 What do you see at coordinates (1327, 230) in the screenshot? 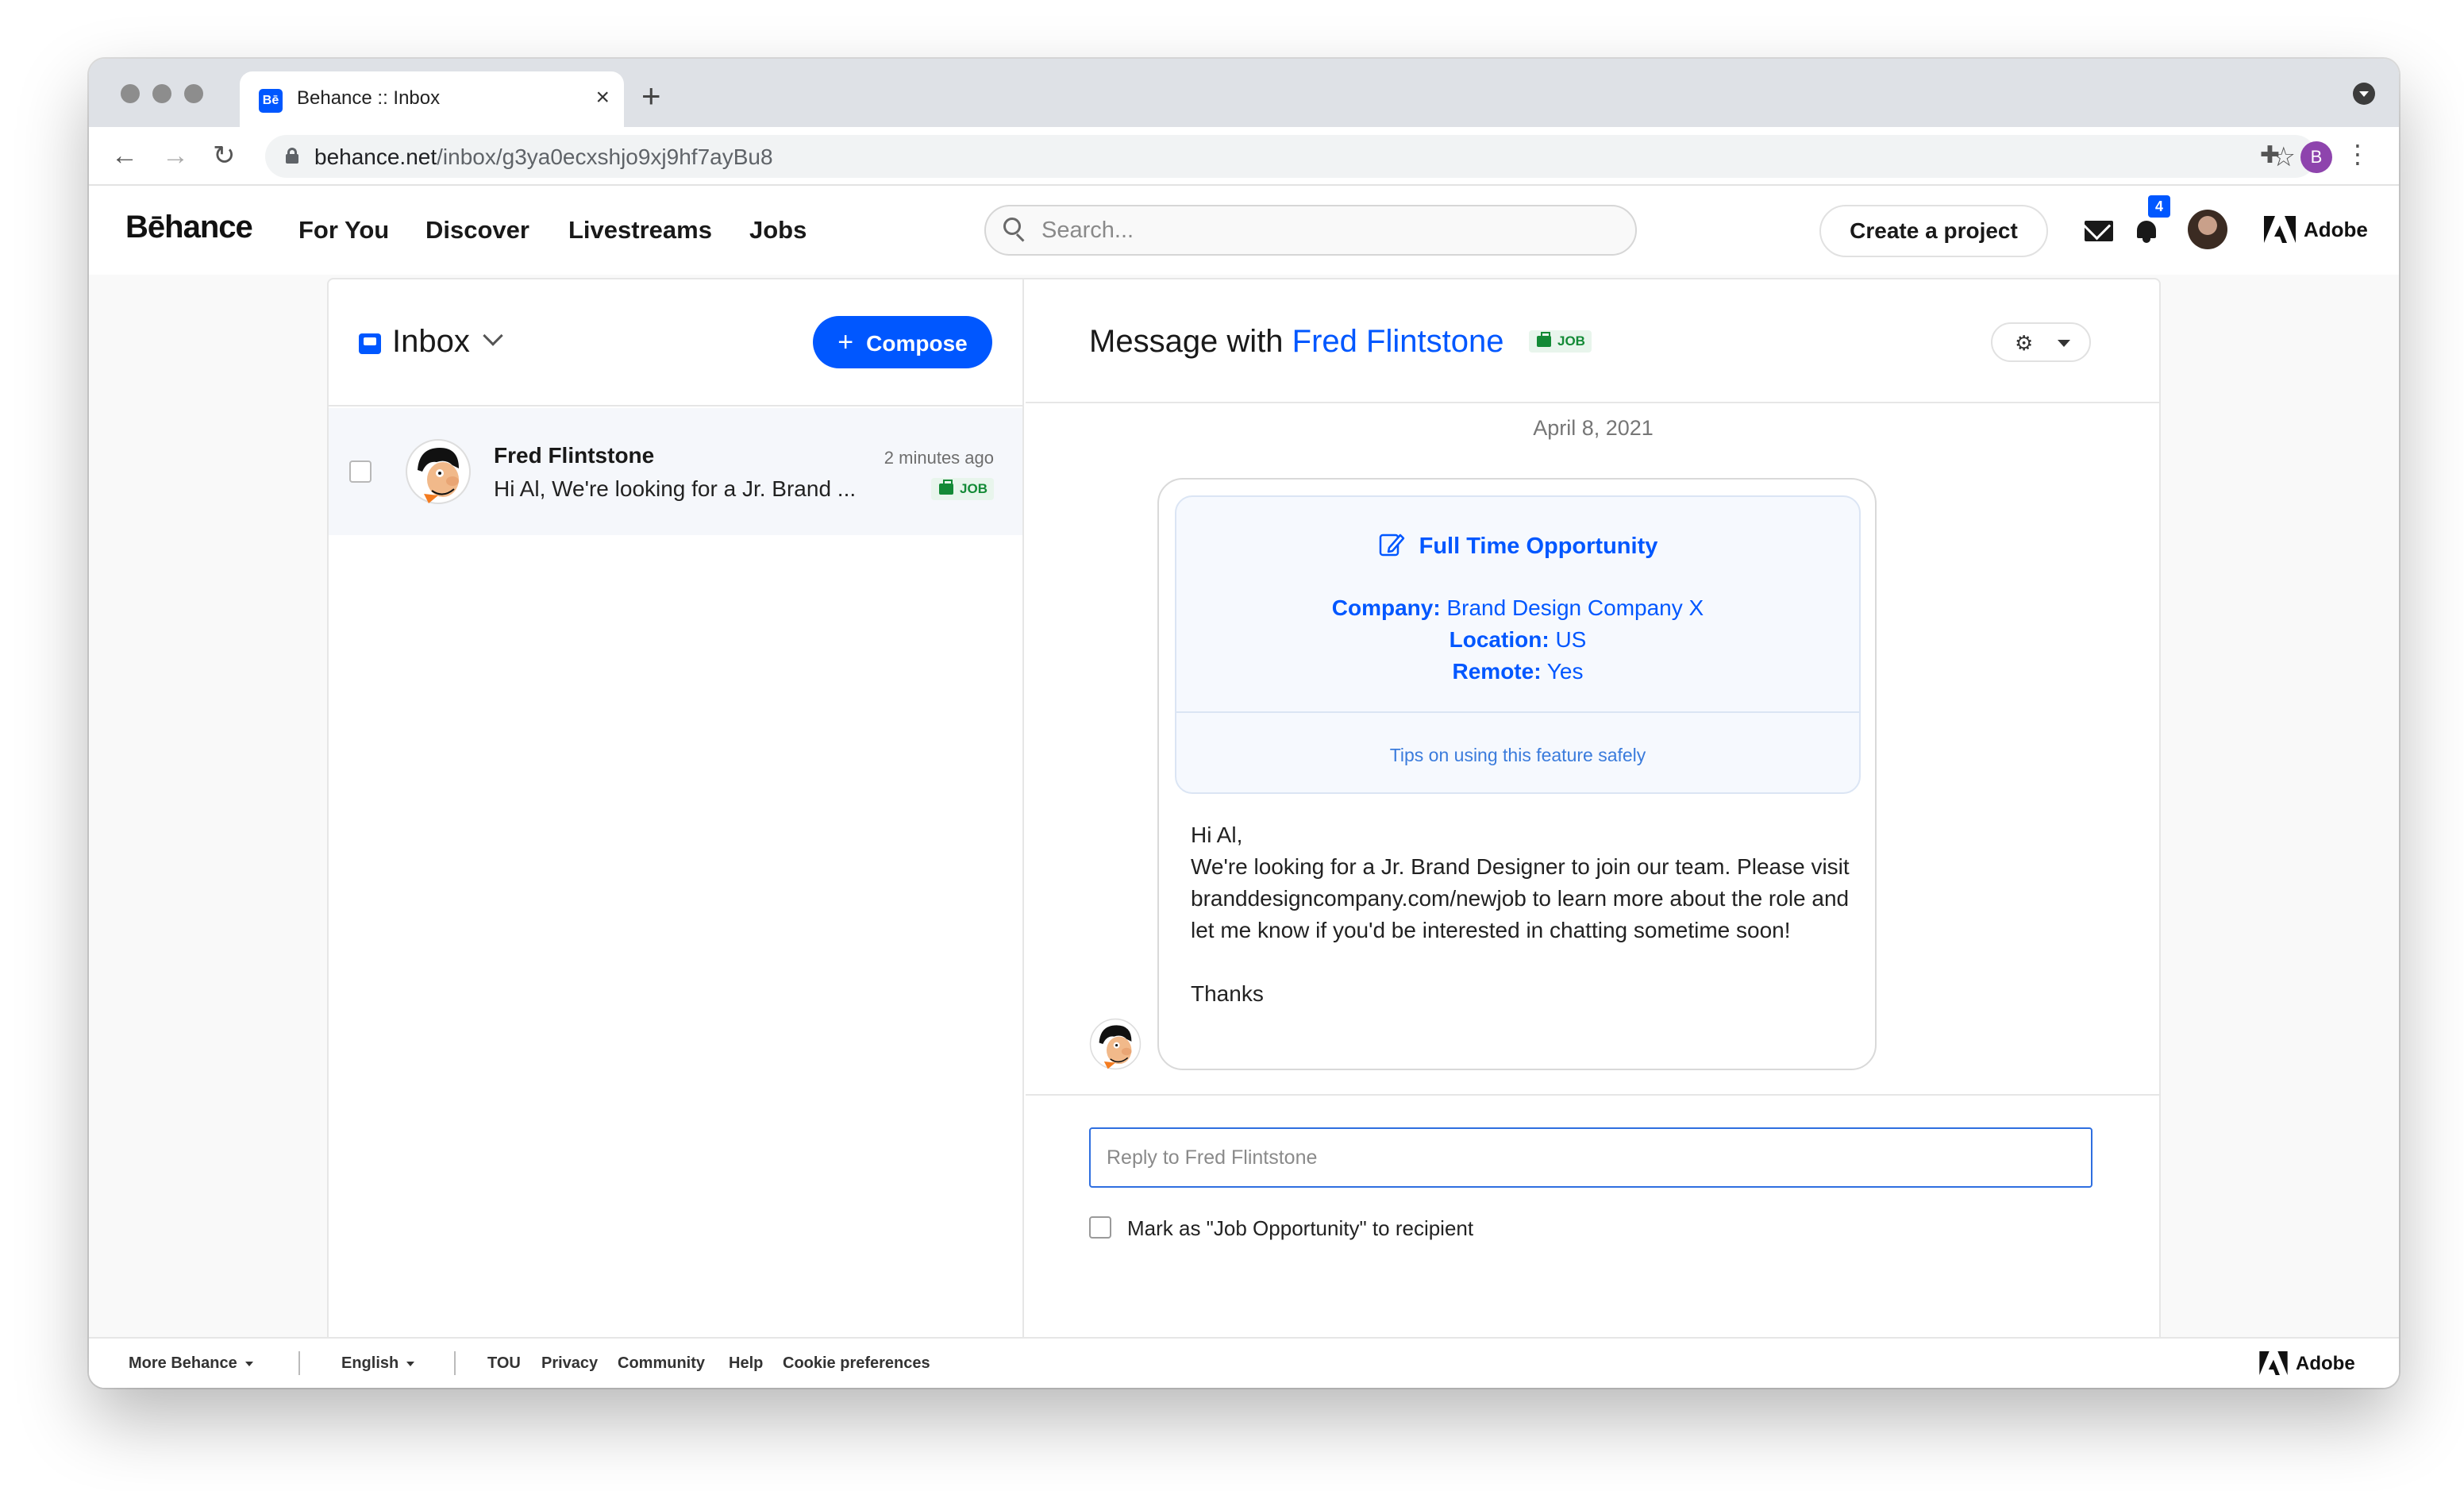
I see `search-input` at bounding box center [1327, 230].